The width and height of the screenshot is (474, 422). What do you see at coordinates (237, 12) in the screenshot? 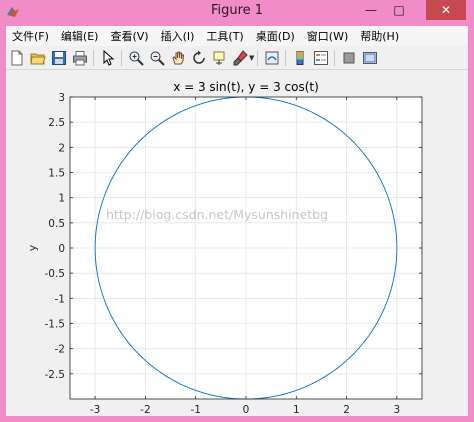
I see `title-bar: Figure 1 — □ ✕` at bounding box center [237, 12].